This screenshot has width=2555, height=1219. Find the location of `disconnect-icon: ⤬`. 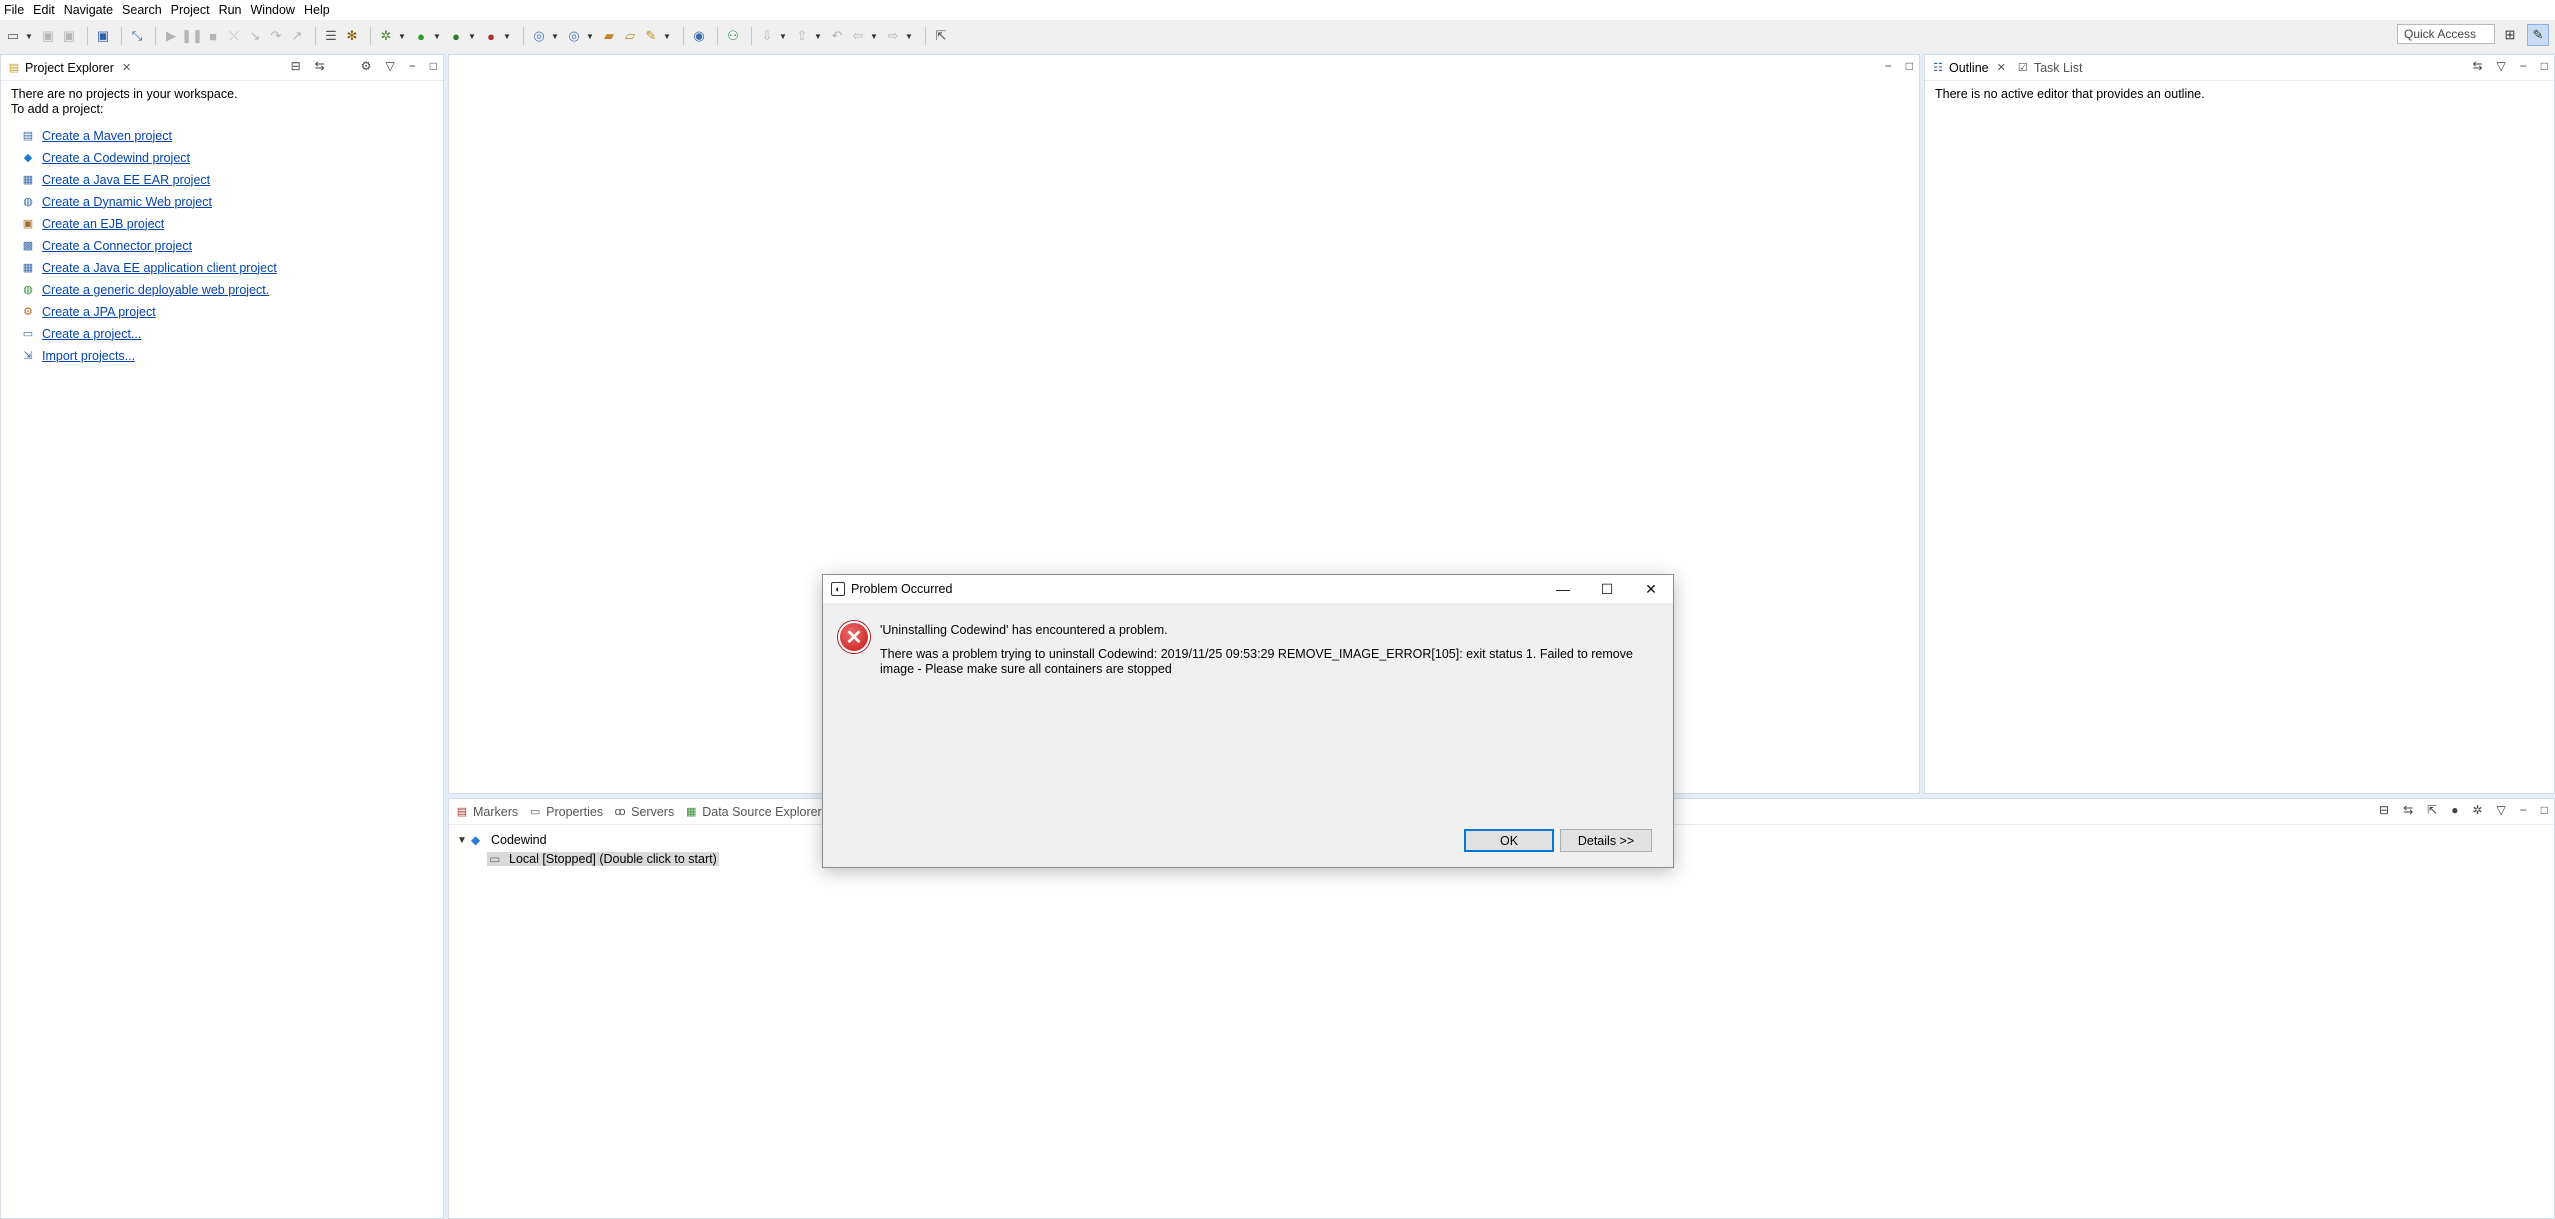

disconnect-icon: ⤬ is located at coordinates (234, 36).